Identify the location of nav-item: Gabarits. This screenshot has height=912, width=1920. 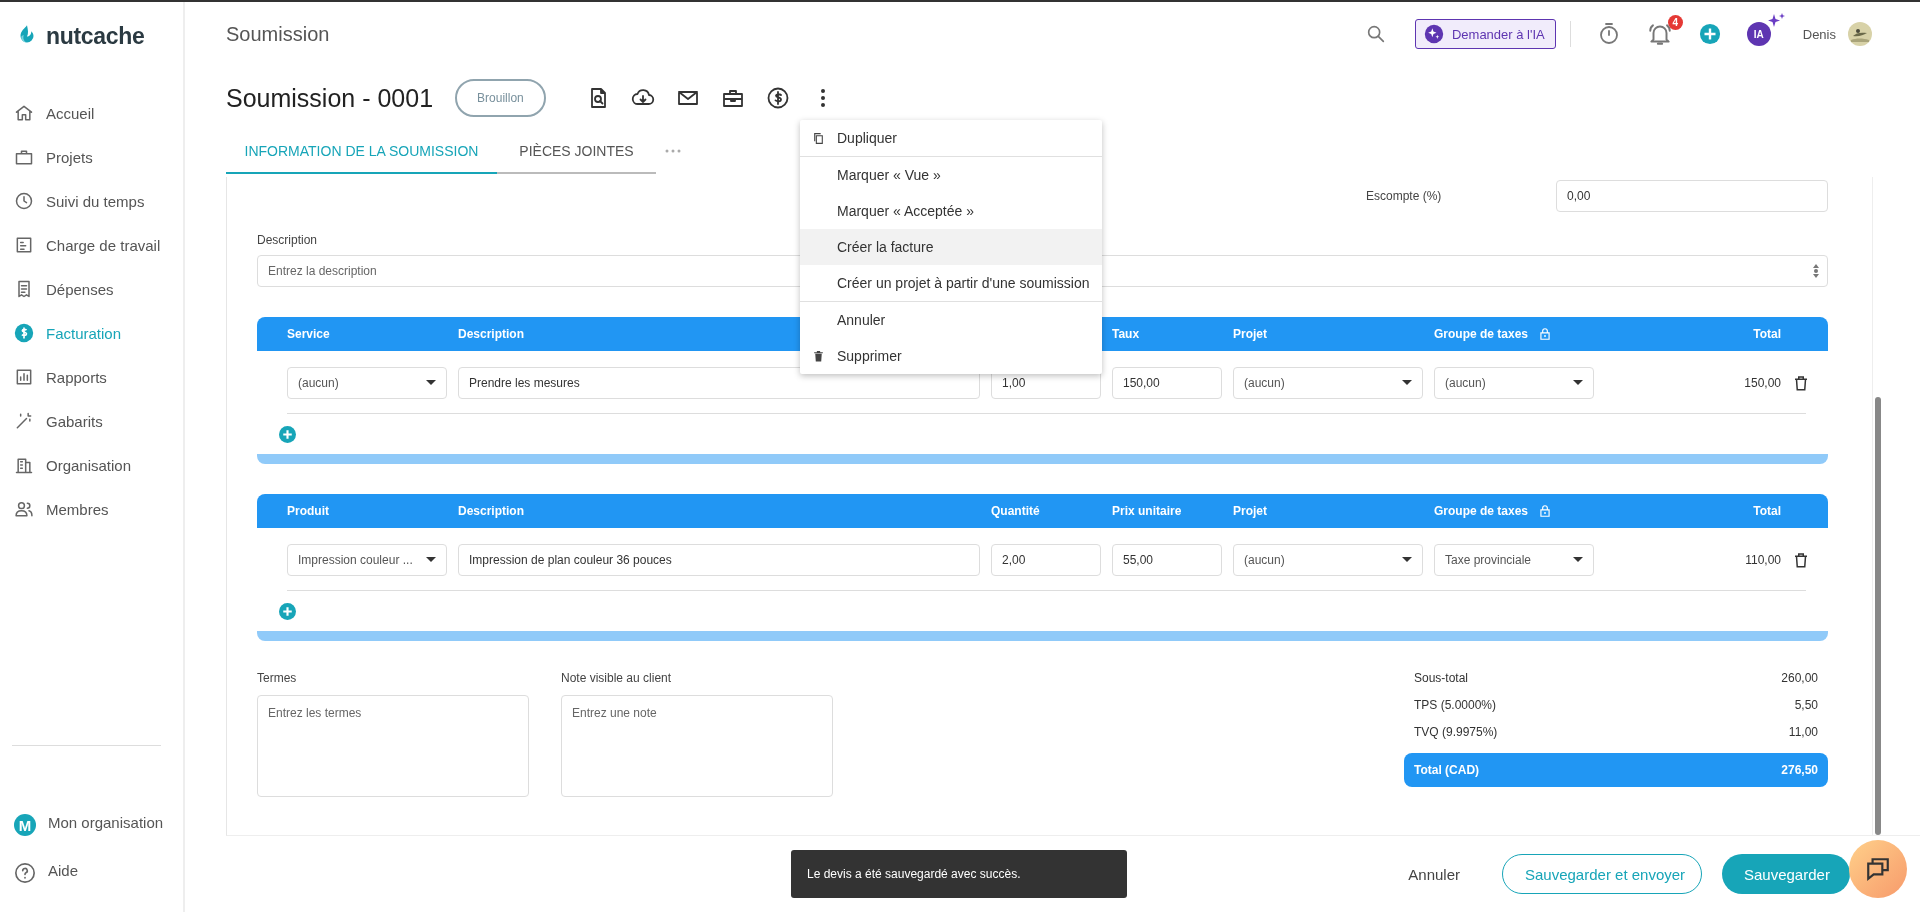
(91, 421).